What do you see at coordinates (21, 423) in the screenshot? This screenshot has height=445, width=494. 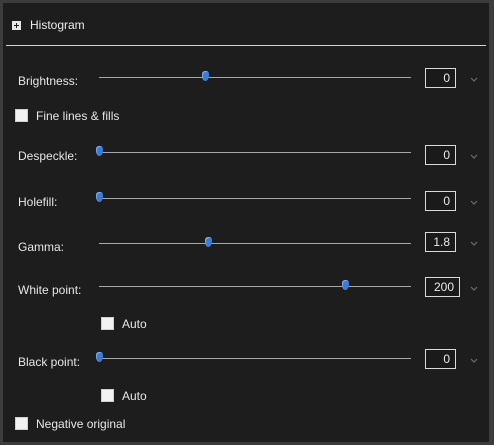 I see `negative-original-checkbox` at bounding box center [21, 423].